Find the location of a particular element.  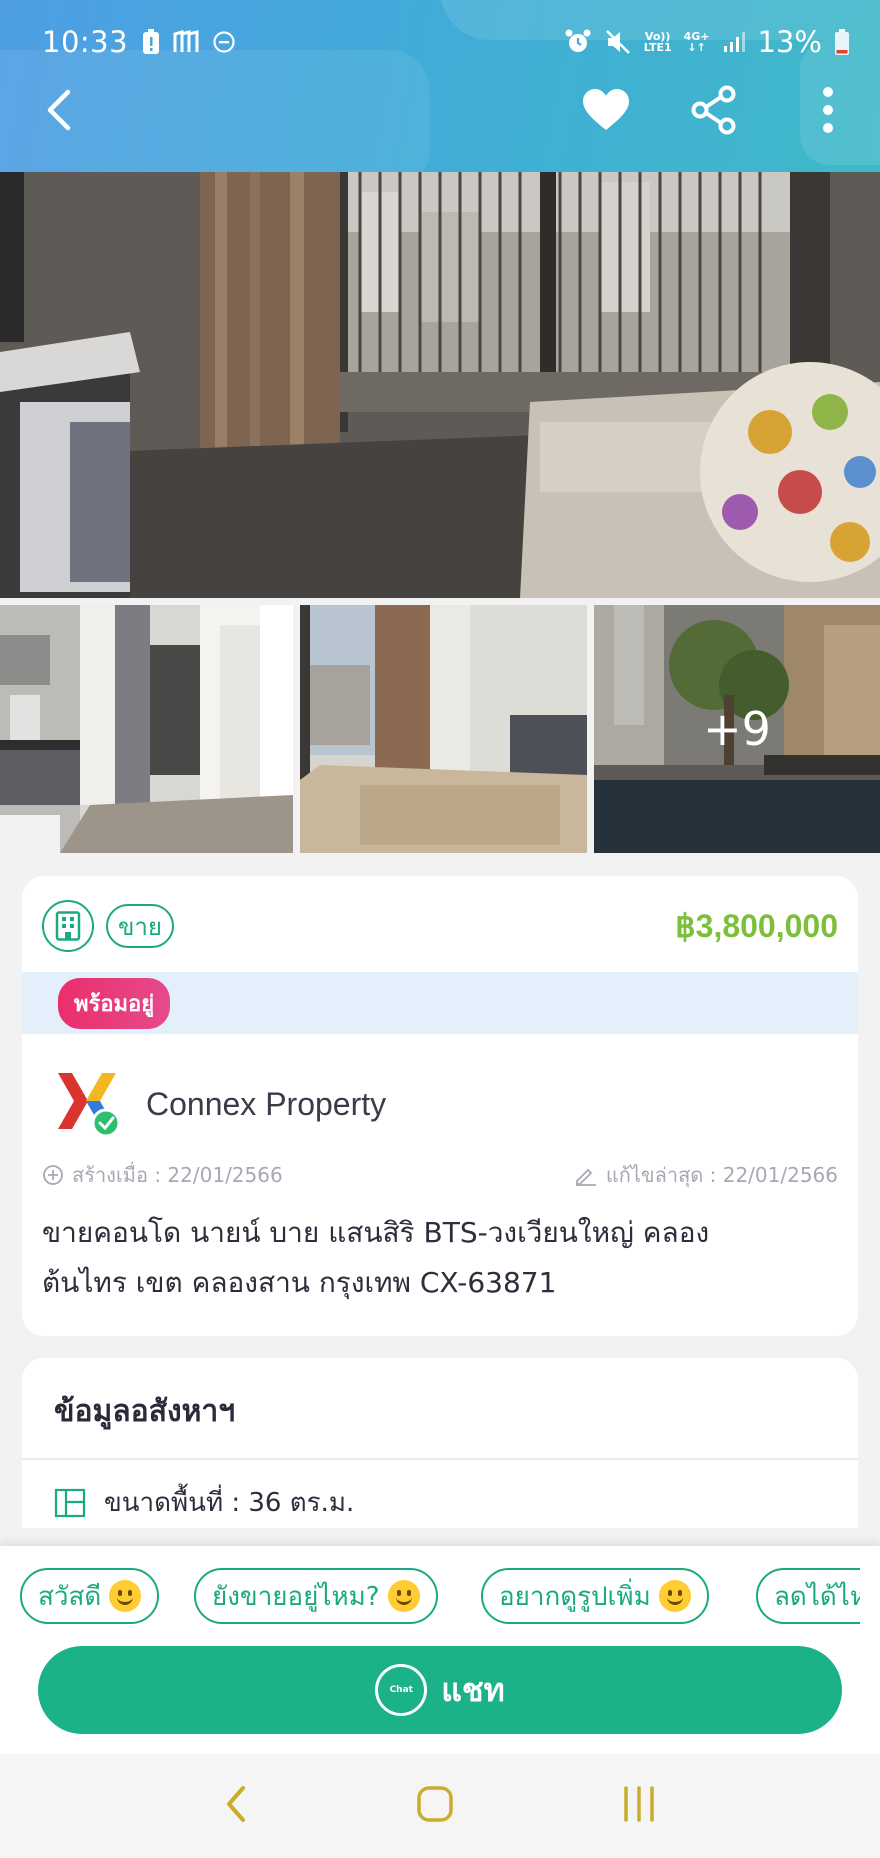

quick-reply-chip: อยากดูรูปเพิ่ม is located at coordinates (595, 1596).